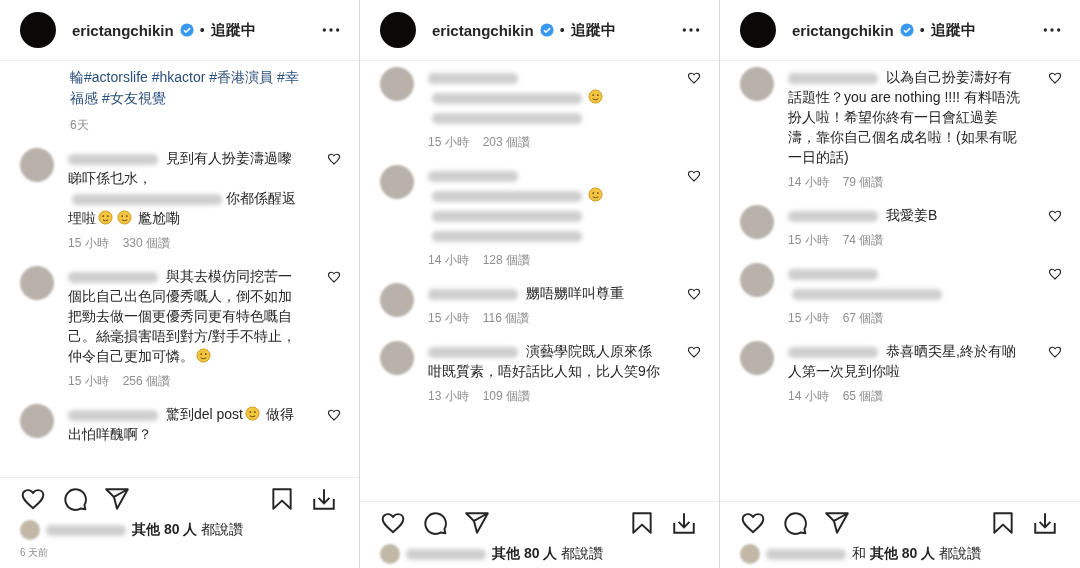 The height and width of the screenshot is (568, 1080). What do you see at coordinates (146, 243) in the screenshot?
I see `comment-likes: 330 個讚` at bounding box center [146, 243].